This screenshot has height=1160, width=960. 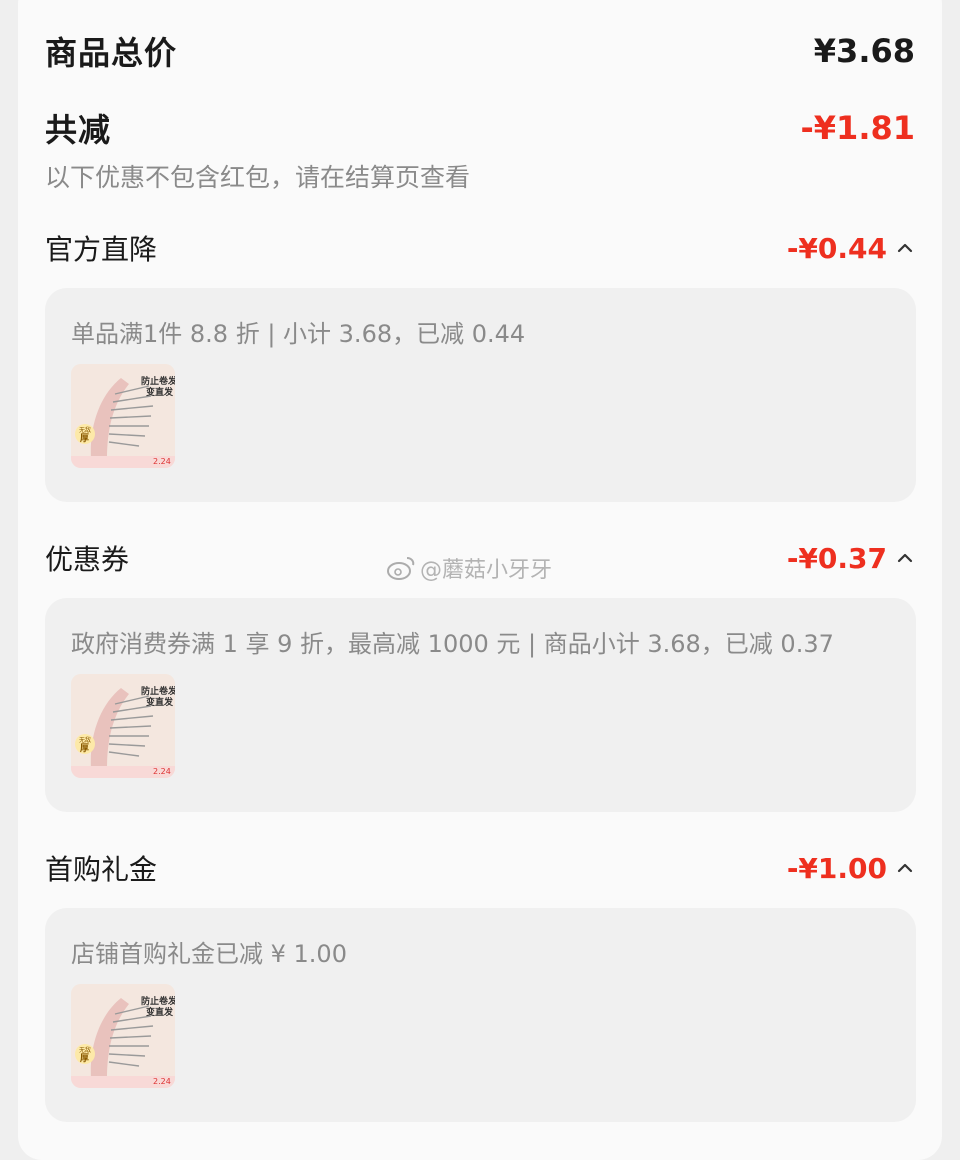 I want to click on section-amount: -¥0.37, so click(x=836, y=558).